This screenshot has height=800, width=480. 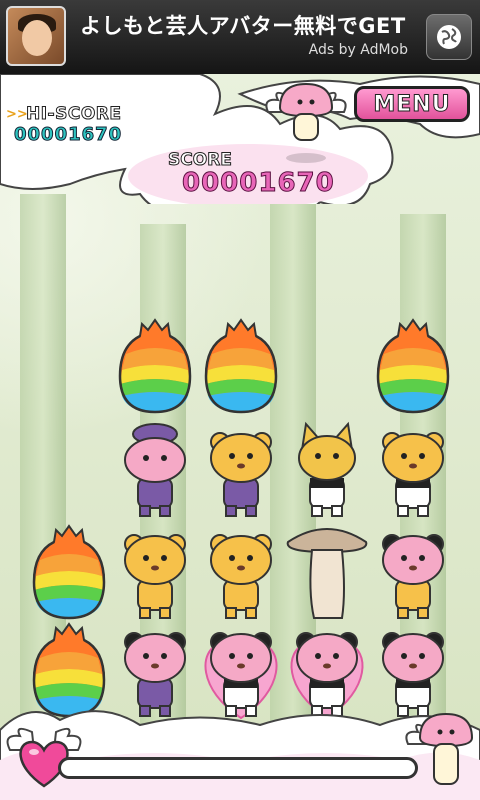 I want to click on power-gauge, so click(x=238, y=768).